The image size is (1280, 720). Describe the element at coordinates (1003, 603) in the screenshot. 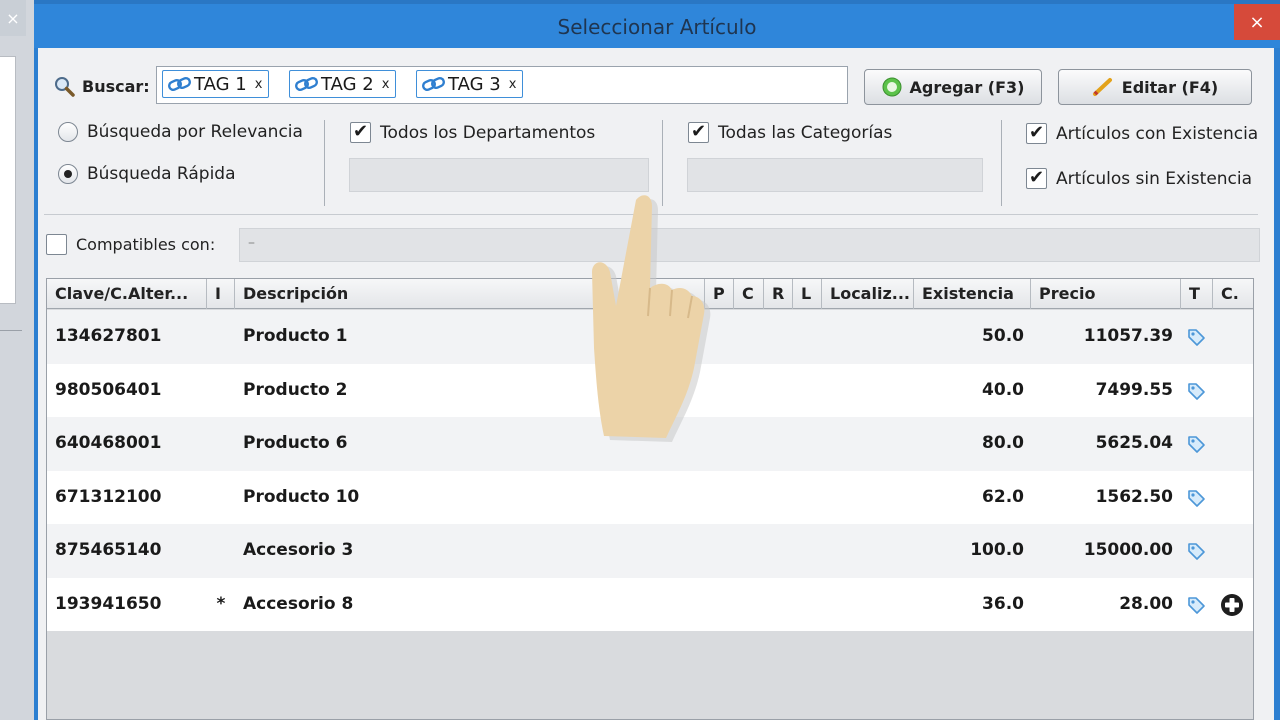

I see `cell-existencia: 36.0` at that location.